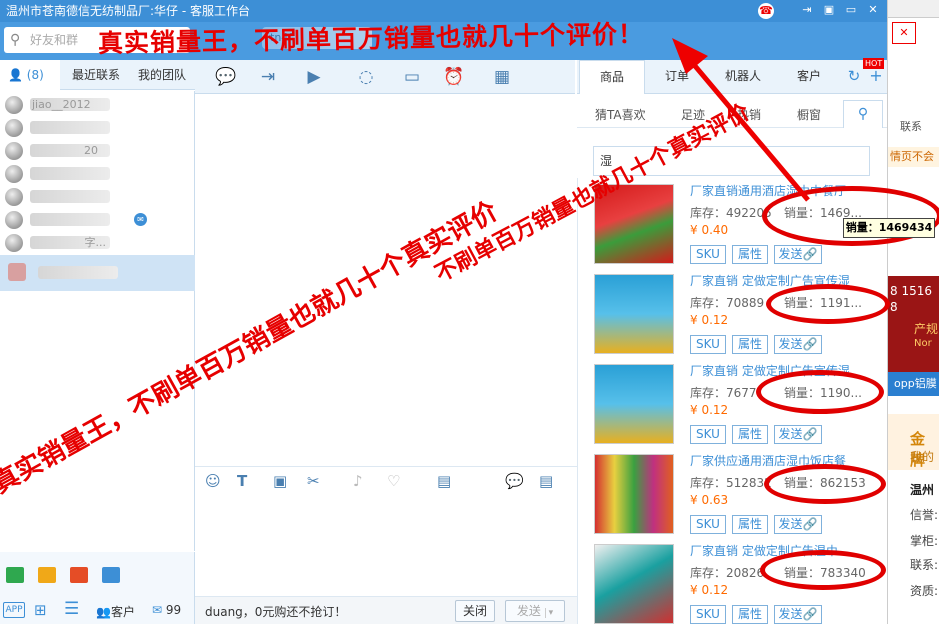 Image resolution: width=939 pixels, height=626 pixels. What do you see at coordinates (924, 515) in the screenshot?
I see `edge-text: 信誉:` at bounding box center [924, 515].